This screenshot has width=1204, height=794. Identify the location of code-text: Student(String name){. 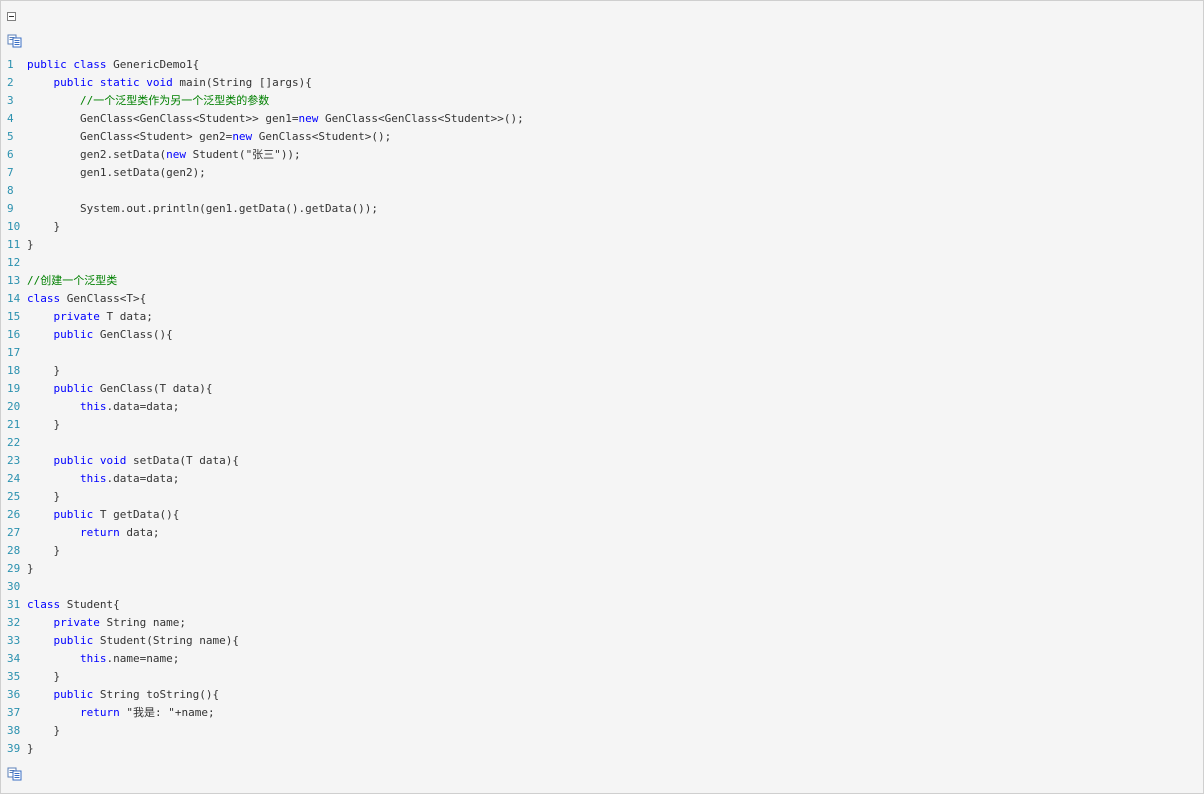
(166, 640).